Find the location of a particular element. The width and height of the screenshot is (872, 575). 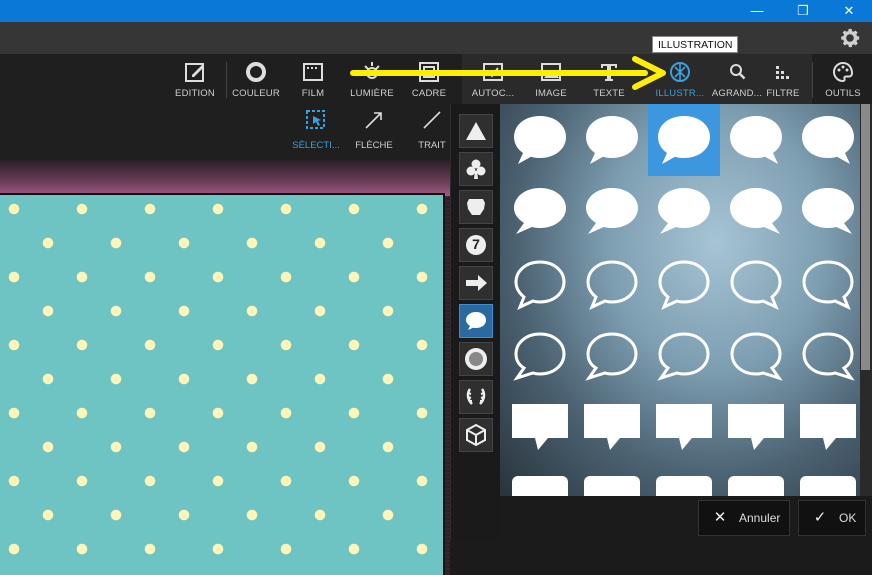

minimize-icon: — is located at coordinates (757, 11).